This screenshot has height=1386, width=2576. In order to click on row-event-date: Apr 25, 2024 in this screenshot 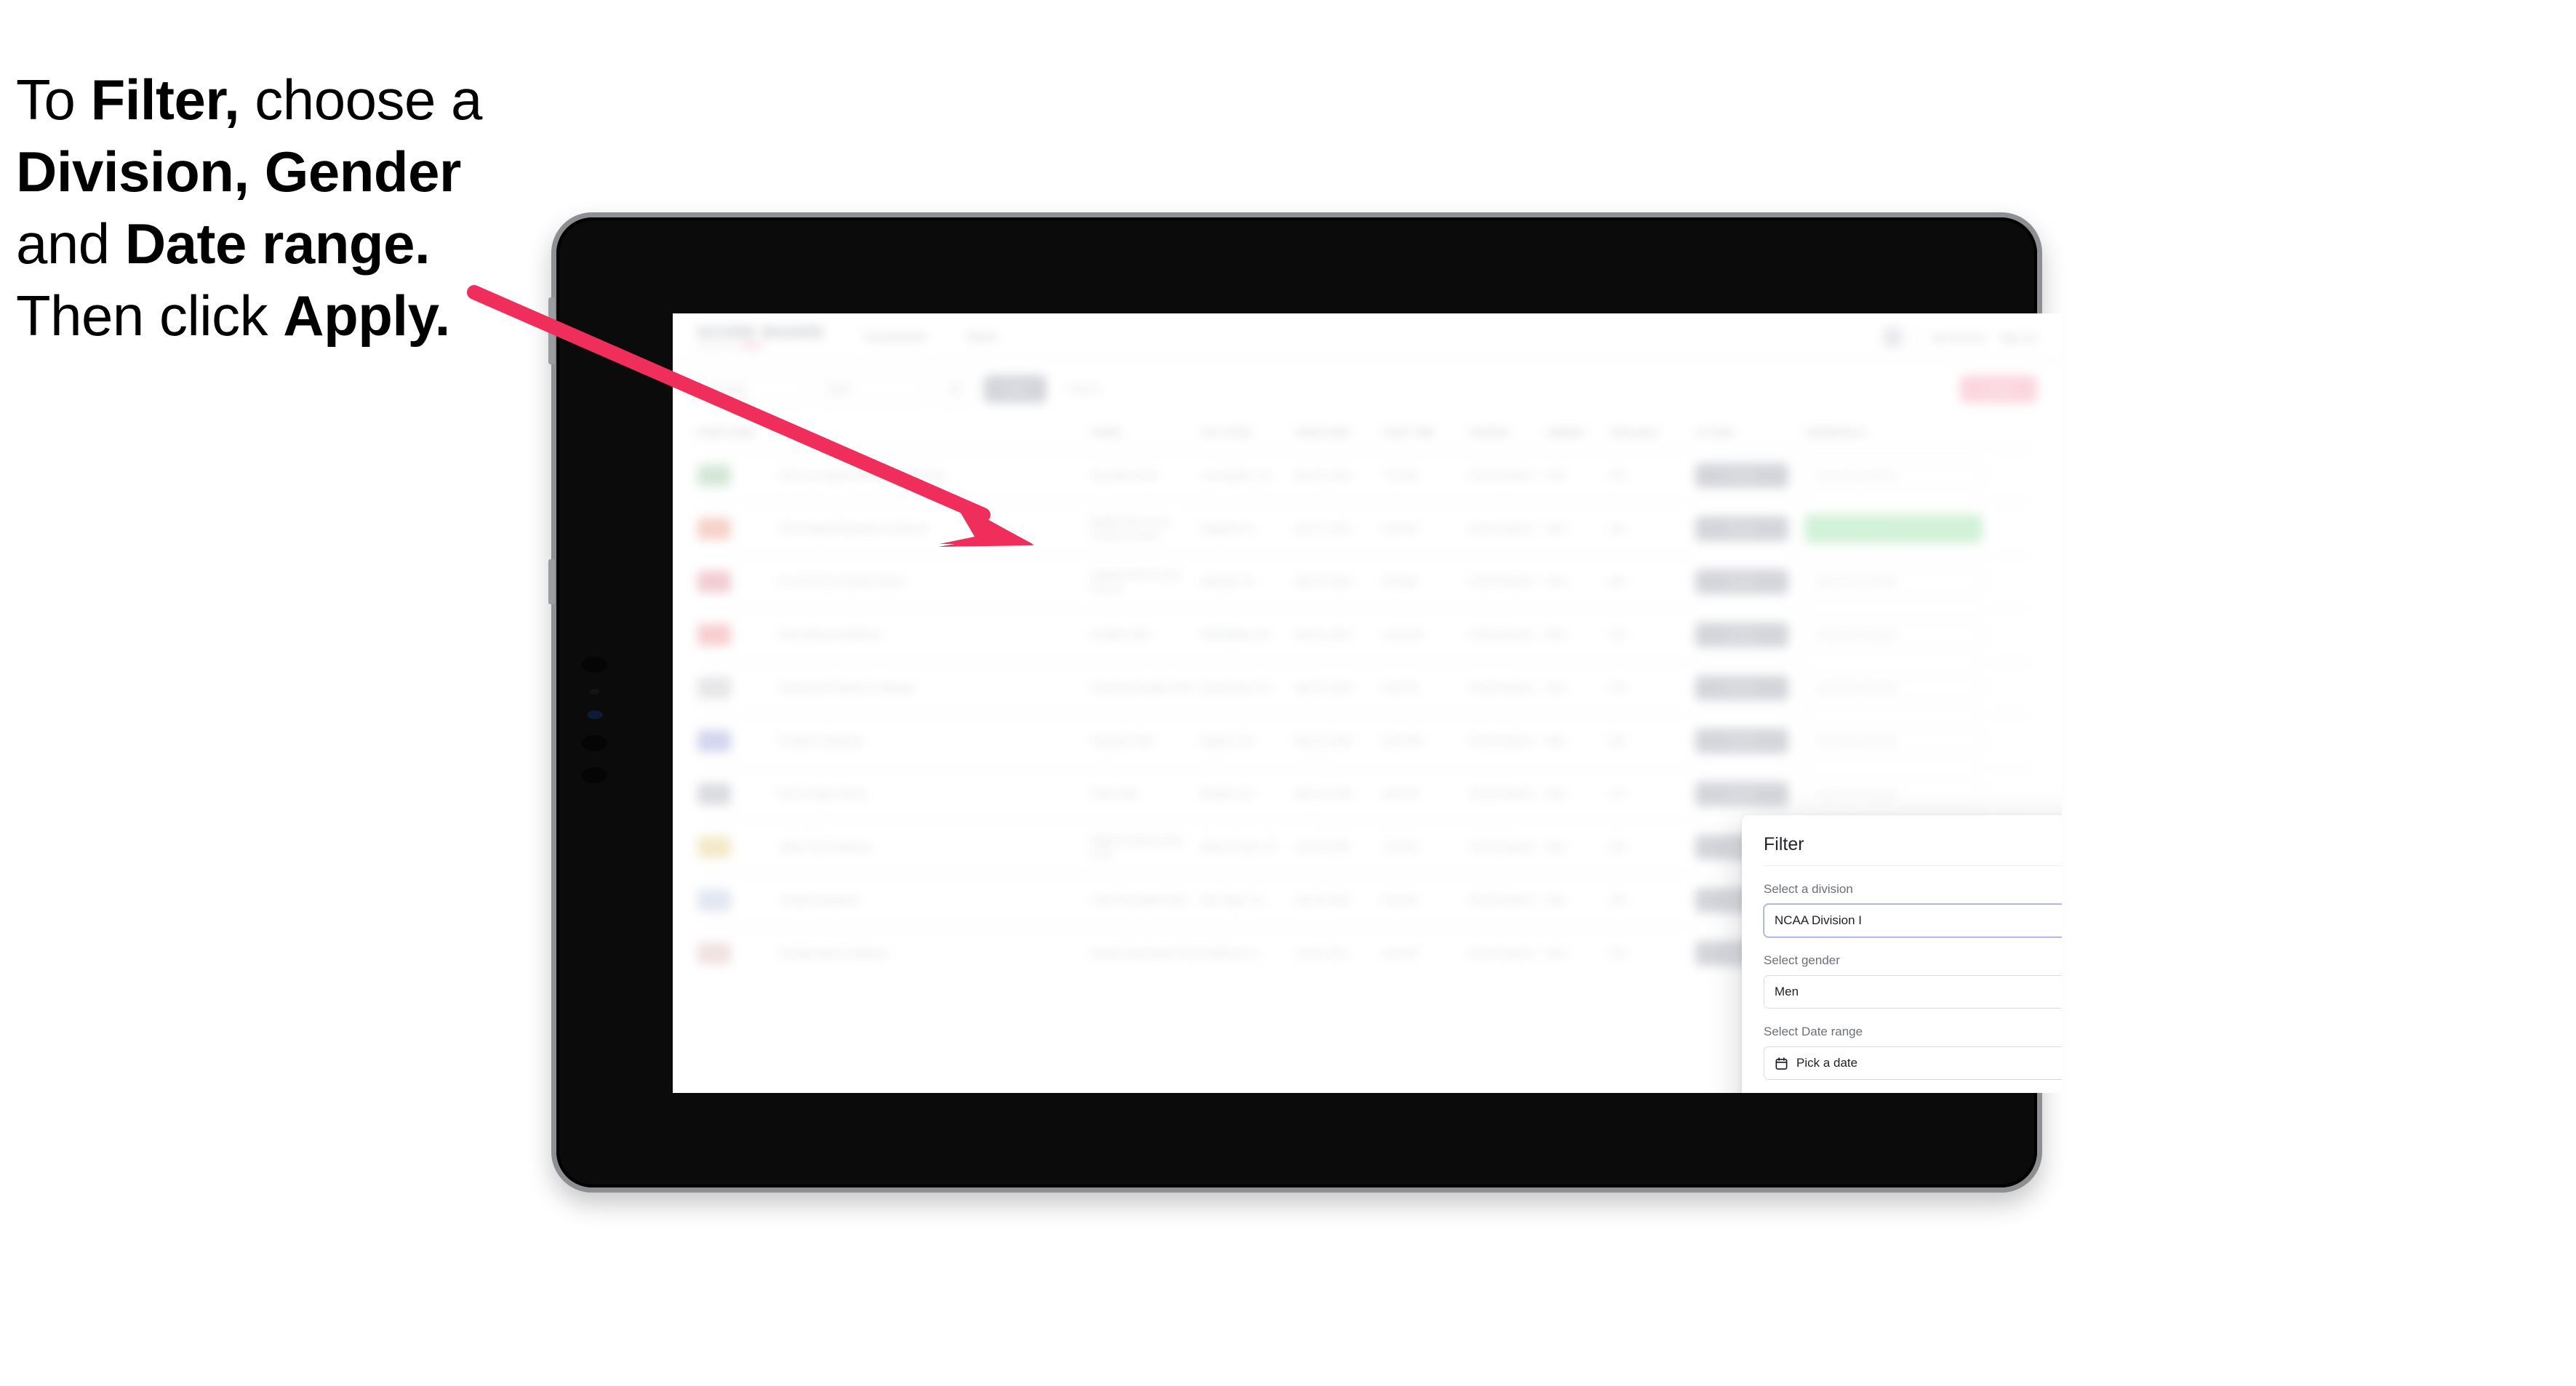, I will do `click(1322, 635)`.